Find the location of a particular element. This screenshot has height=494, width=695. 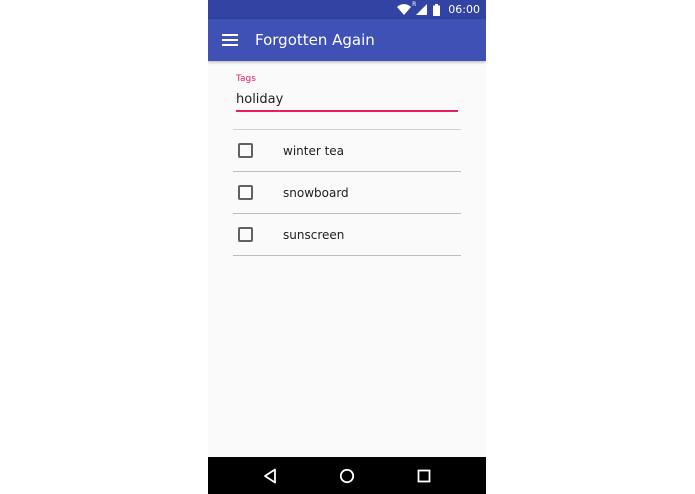

battery-icon is located at coordinates (437, 9).